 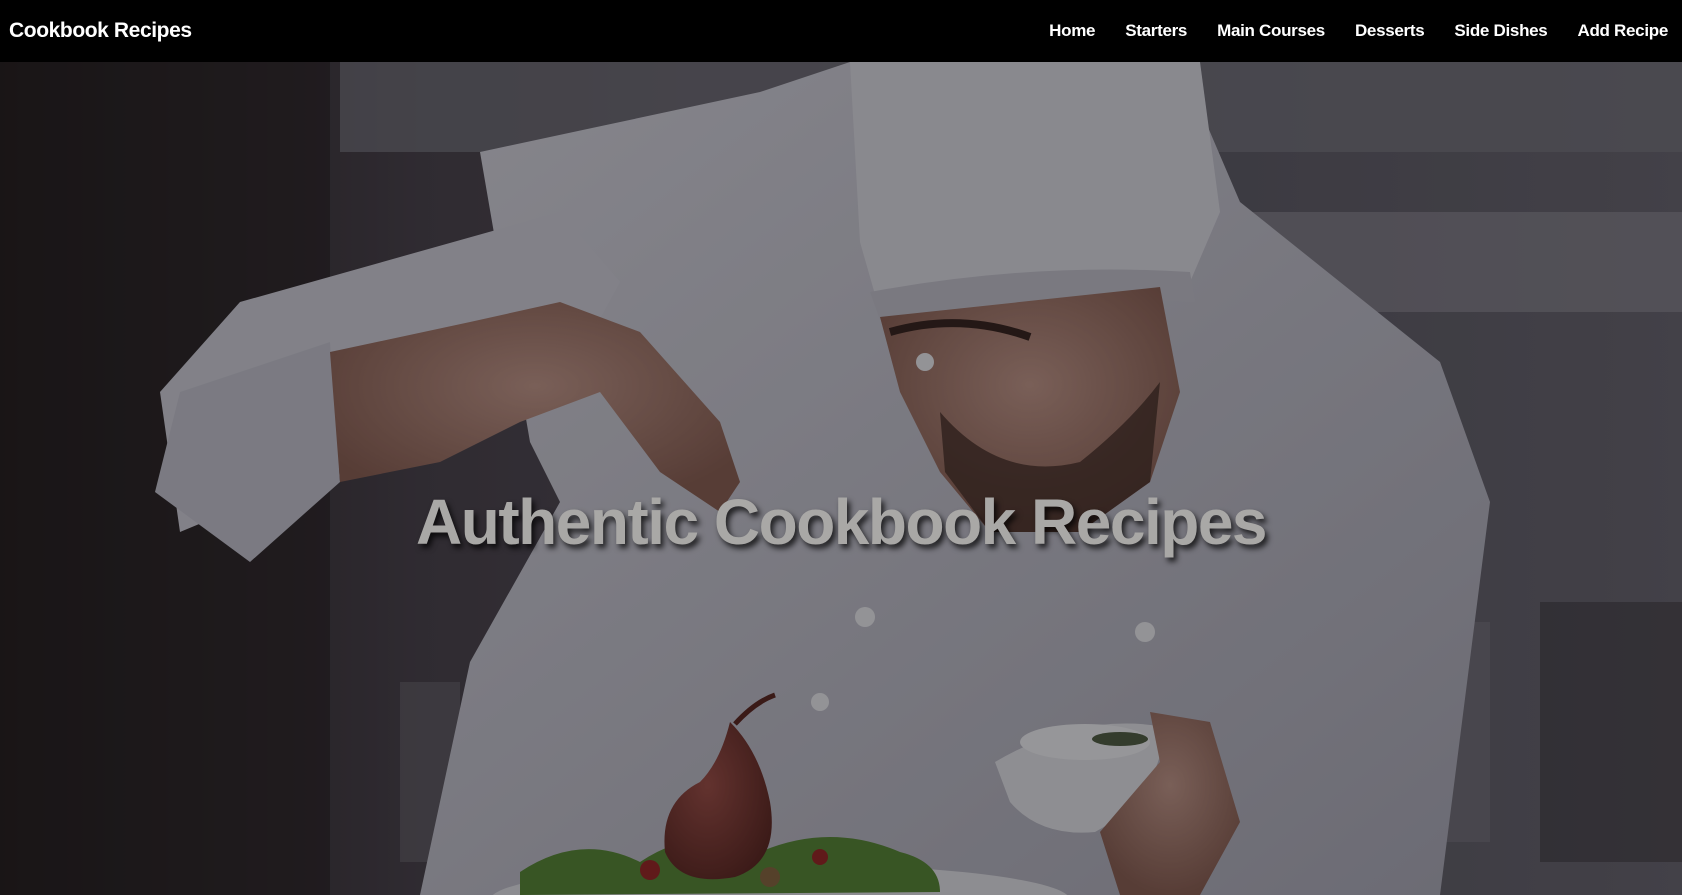 What do you see at coordinates (100, 31) in the screenshot?
I see `brand-logo-link: Cookbook Recipes` at bounding box center [100, 31].